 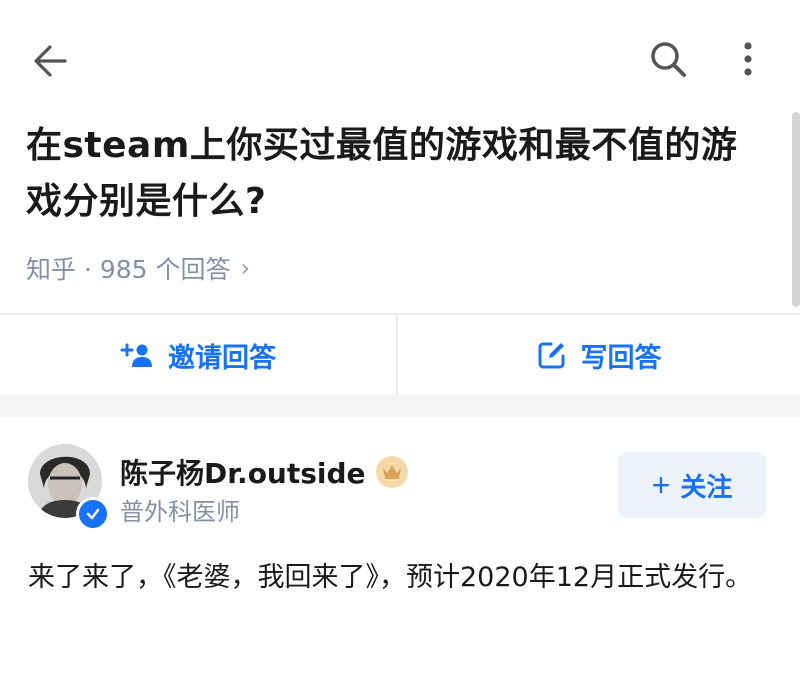 I want to click on add-user-icon, so click(x=137, y=355).